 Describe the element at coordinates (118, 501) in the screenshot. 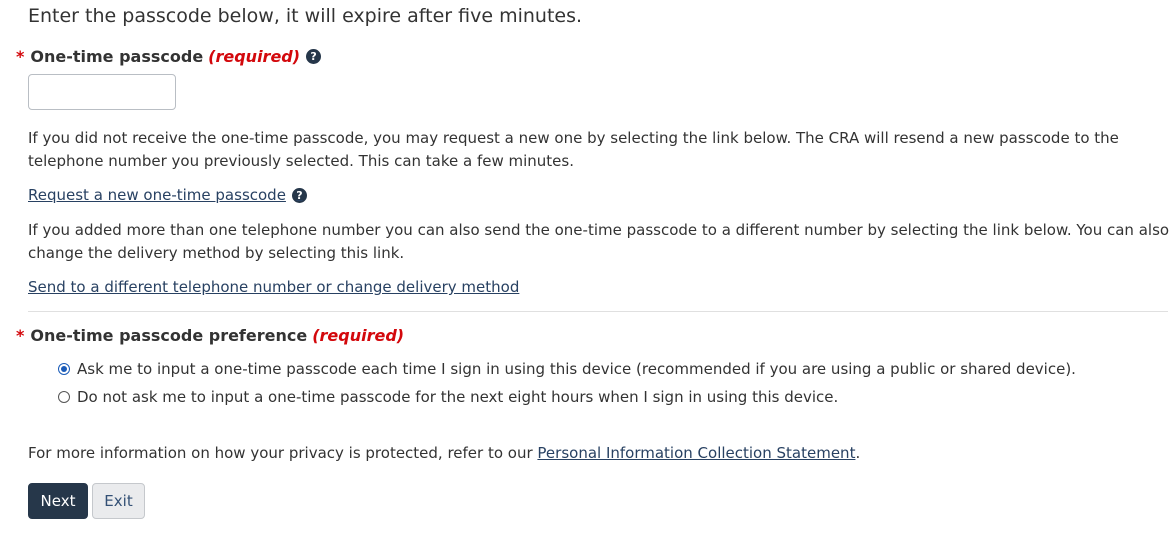

I see `exit-button: Exit` at that location.